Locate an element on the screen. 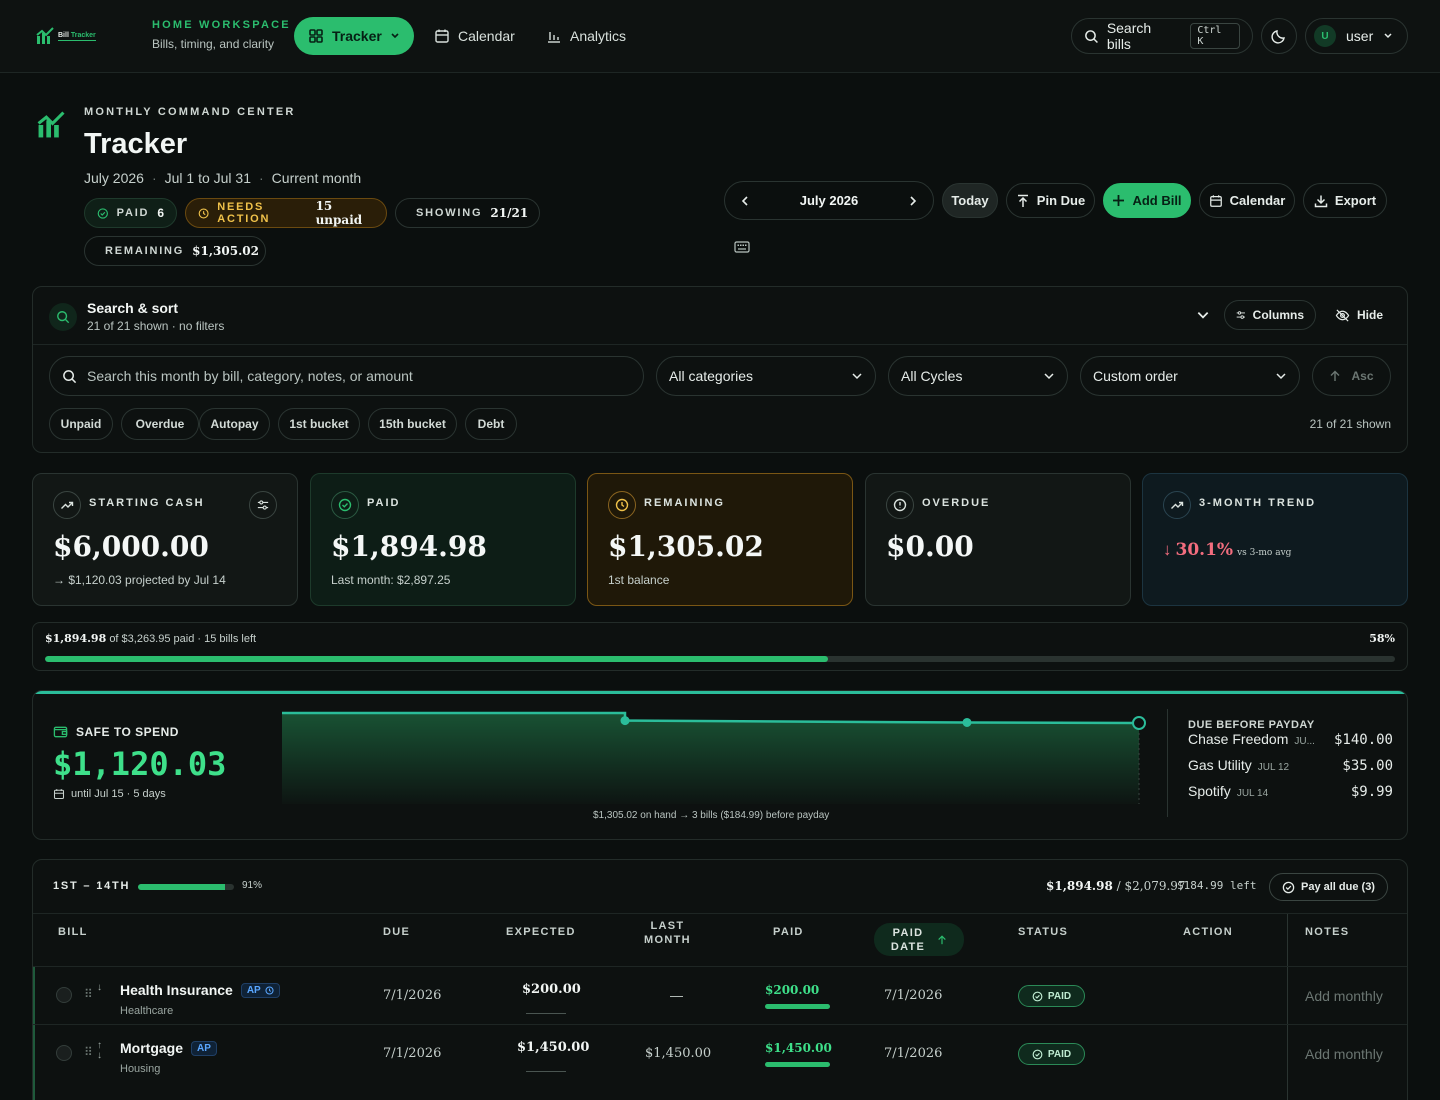 The width and height of the screenshot is (1440, 1100). column-header-bill: BILL is located at coordinates (73, 932).